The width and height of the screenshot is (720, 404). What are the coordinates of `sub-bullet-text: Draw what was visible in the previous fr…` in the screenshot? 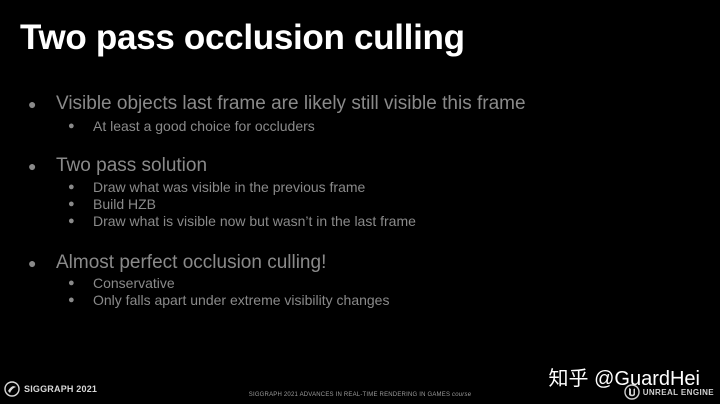 It's located at (229, 187).